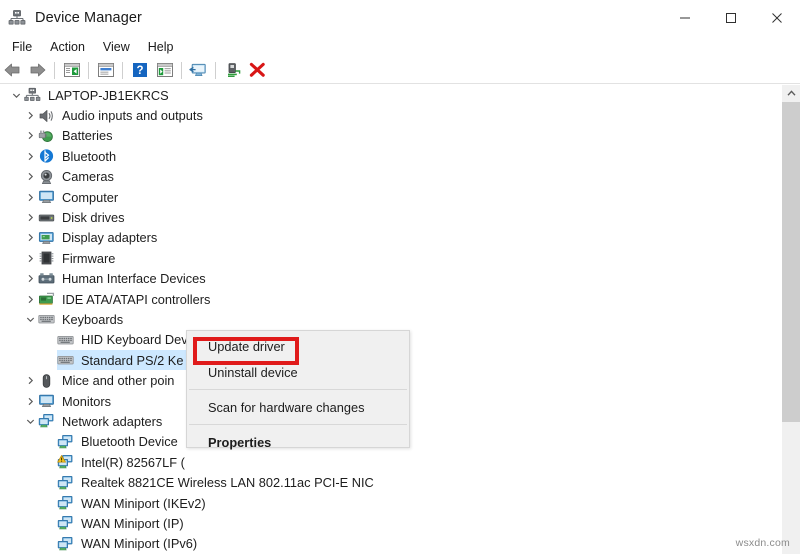  What do you see at coordinates (89, 258) in the screenshot?
I see `tree-label: Firmware` at bounding box center [89, 258].